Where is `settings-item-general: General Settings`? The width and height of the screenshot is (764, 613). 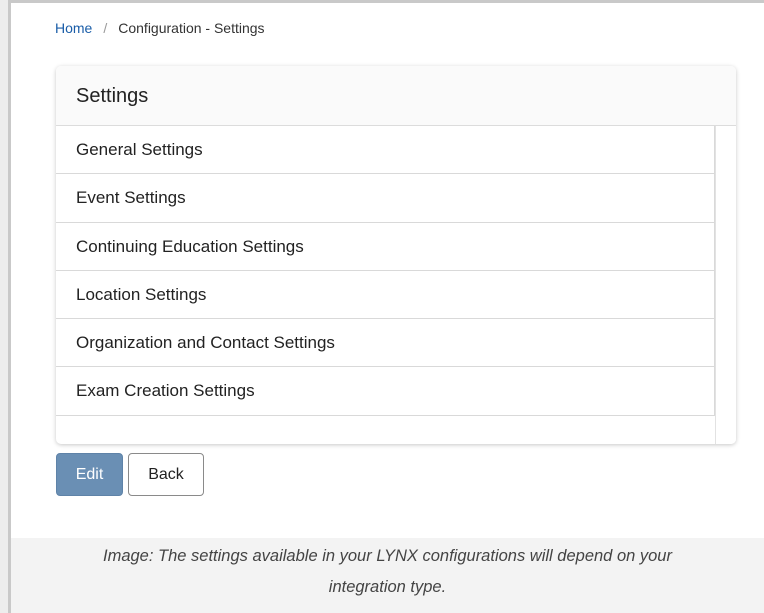 settings-item-general: General Settings is located at coordinates (385, 150).